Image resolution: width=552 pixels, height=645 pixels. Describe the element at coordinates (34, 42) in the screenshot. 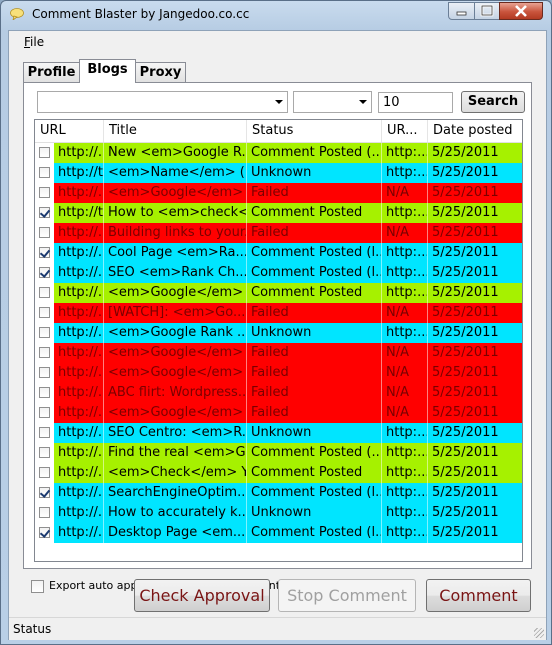

I see `menu-file: File` at that location.